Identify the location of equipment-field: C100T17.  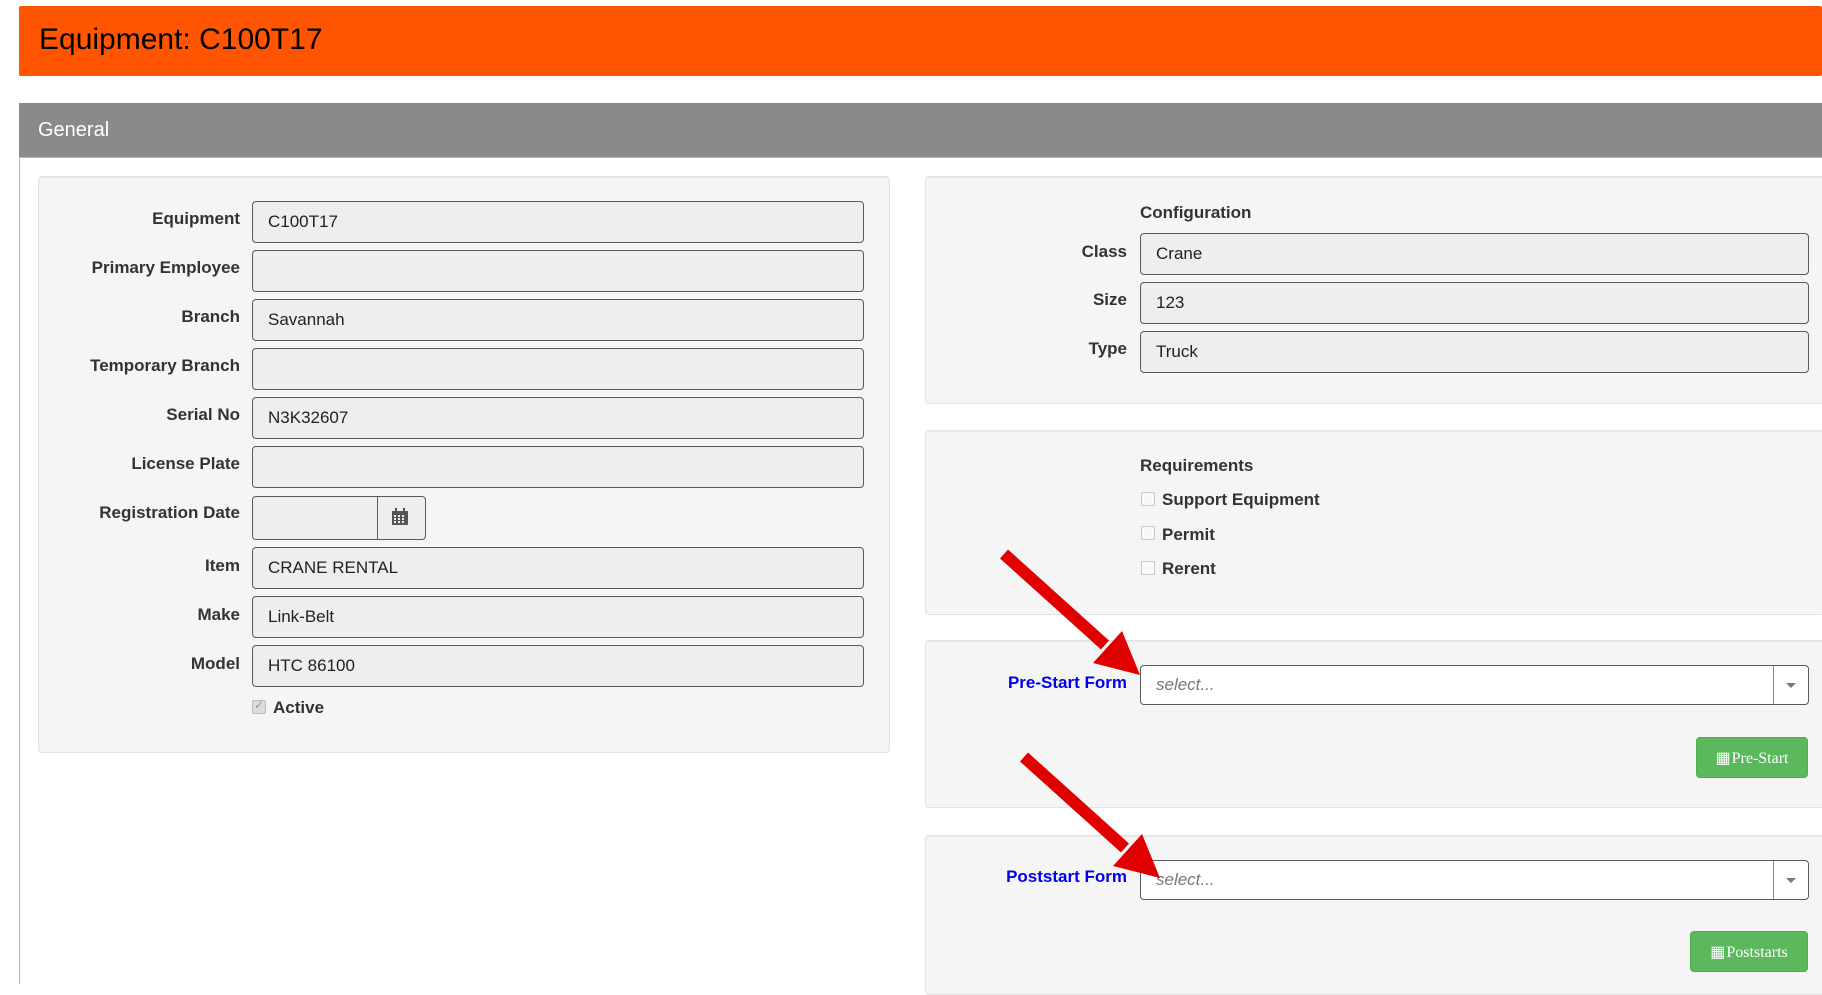
(558, 222).